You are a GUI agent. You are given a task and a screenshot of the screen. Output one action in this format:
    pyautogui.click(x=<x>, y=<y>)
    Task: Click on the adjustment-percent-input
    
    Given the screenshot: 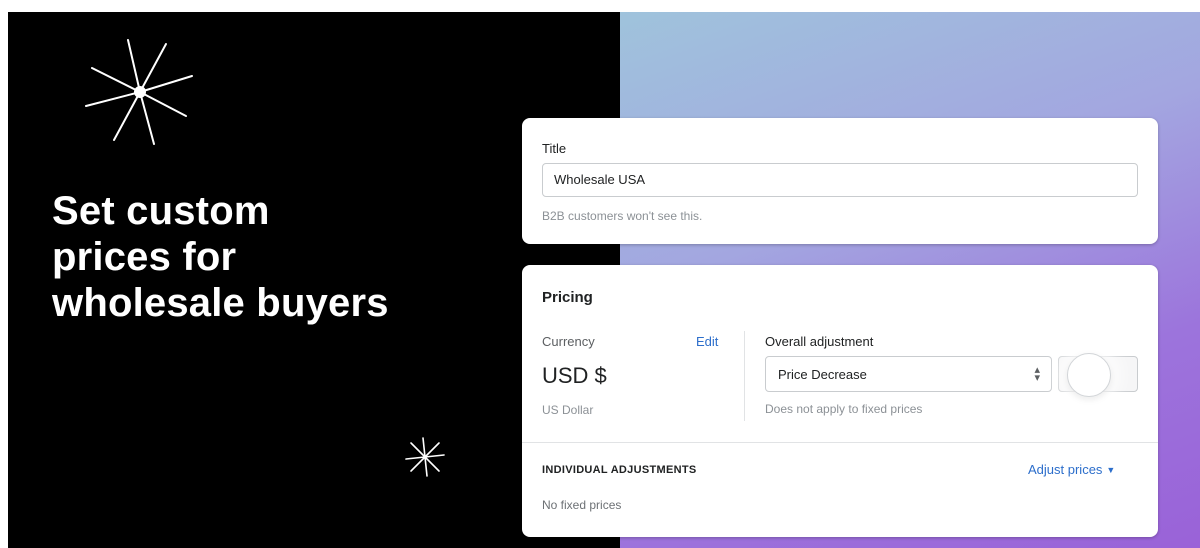 What is the action you would take?
    pyautogui.click(x=1098, y=375)
    